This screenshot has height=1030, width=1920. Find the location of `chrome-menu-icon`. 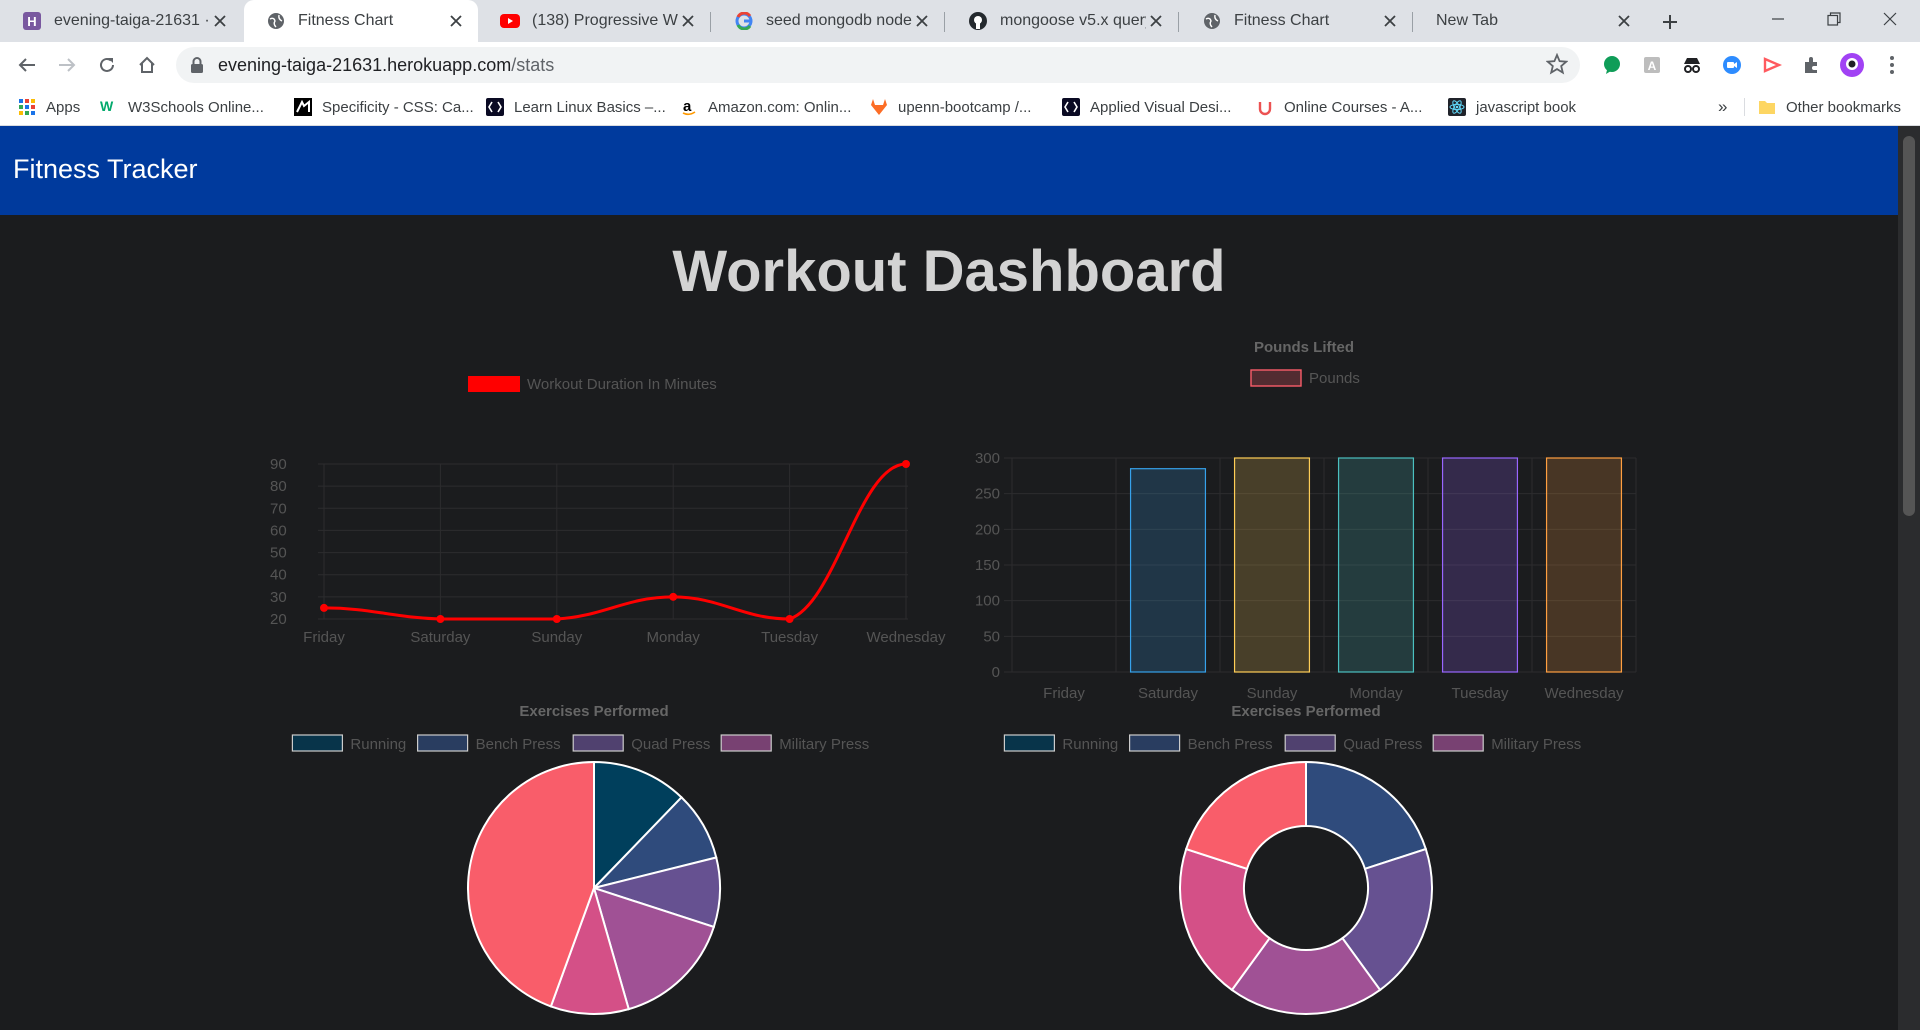

chrome-menu-icon is located at coordinates (1892, 65).